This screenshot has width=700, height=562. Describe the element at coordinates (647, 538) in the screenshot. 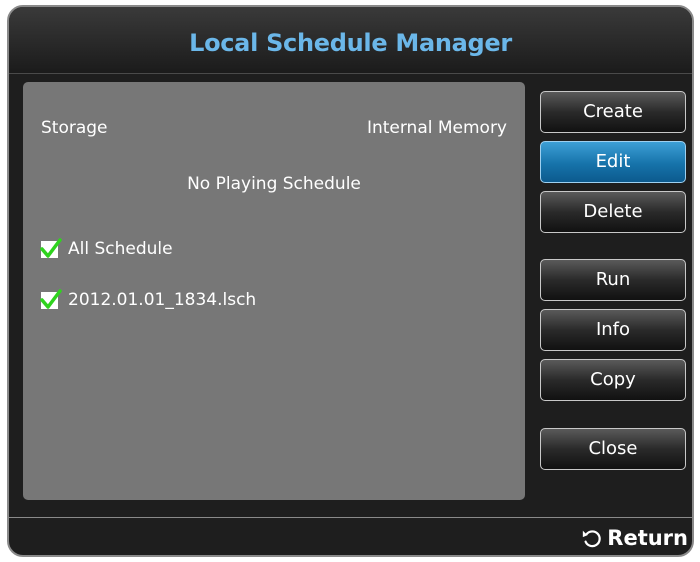

I see `return-label: Return` at that location.